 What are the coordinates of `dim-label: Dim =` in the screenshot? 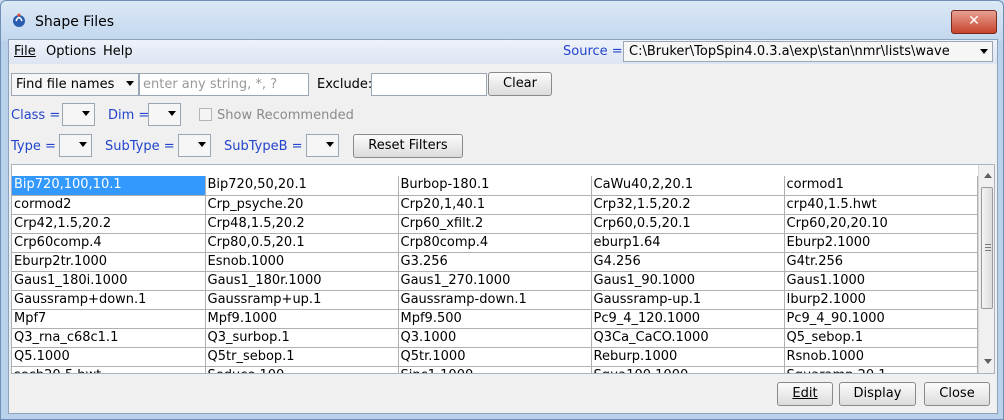 It's located at (129, 115).